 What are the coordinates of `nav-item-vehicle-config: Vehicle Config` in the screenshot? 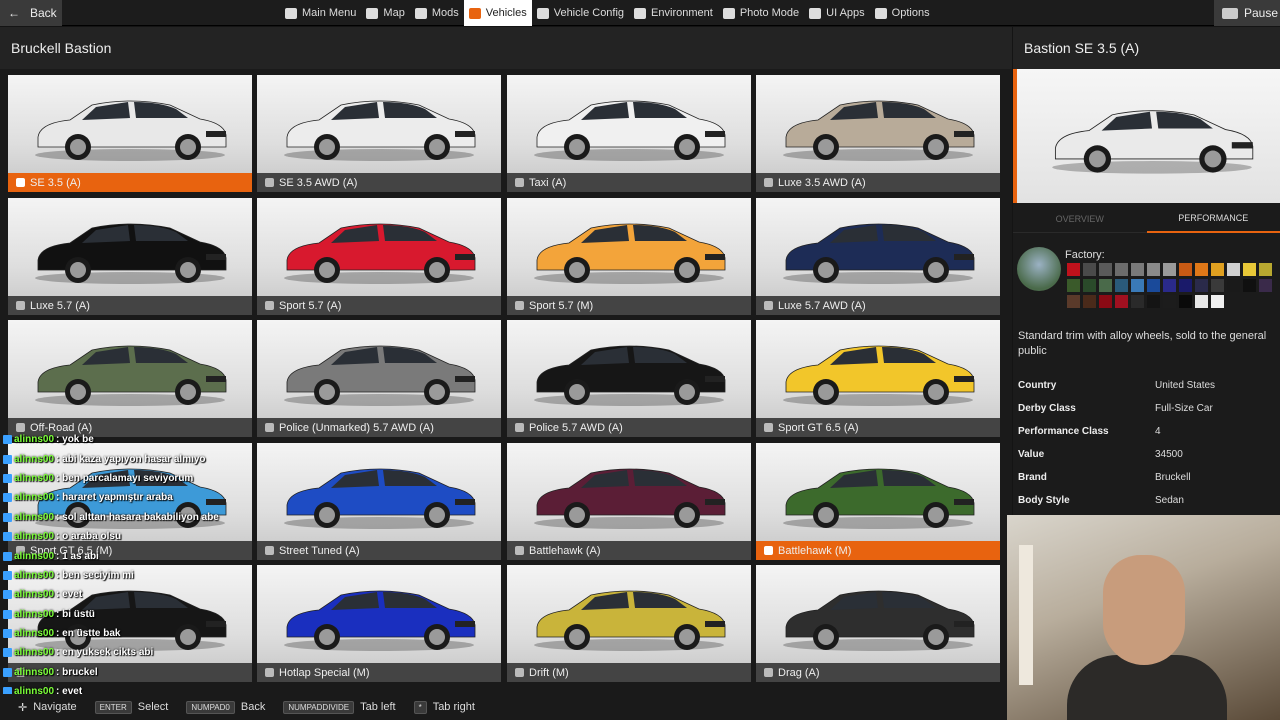 It's located at (580, 13).